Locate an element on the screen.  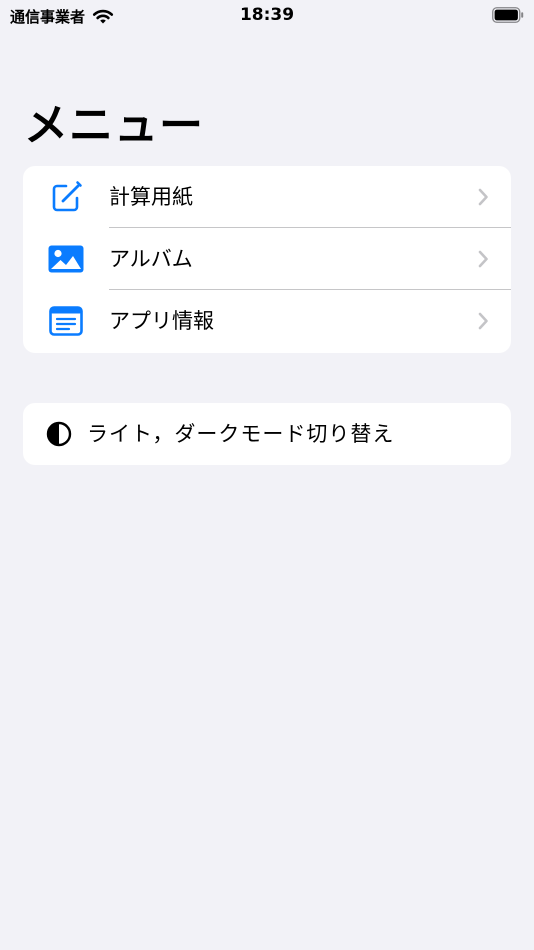
theme-toggle-row: ライト，ダークモード切り替え is located at coordinates (267, 434).